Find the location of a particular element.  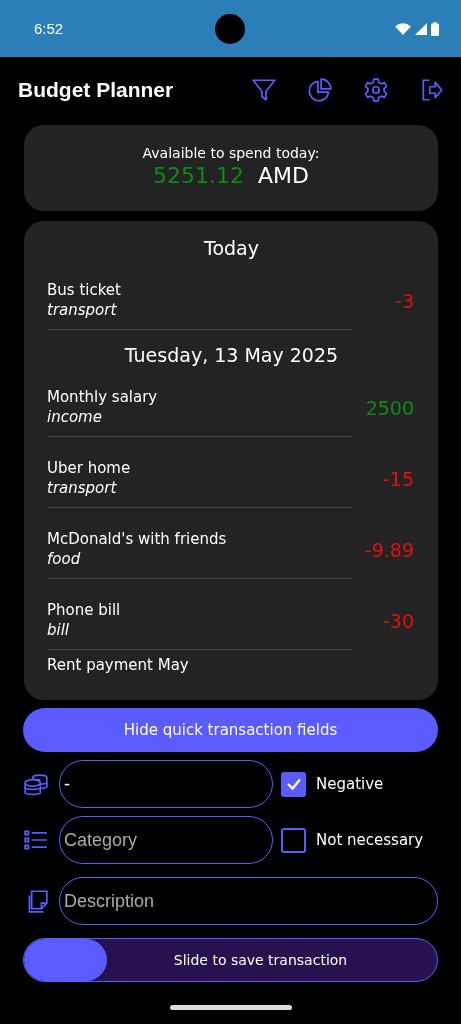

signal-icon is located at coordinates (421, 28).